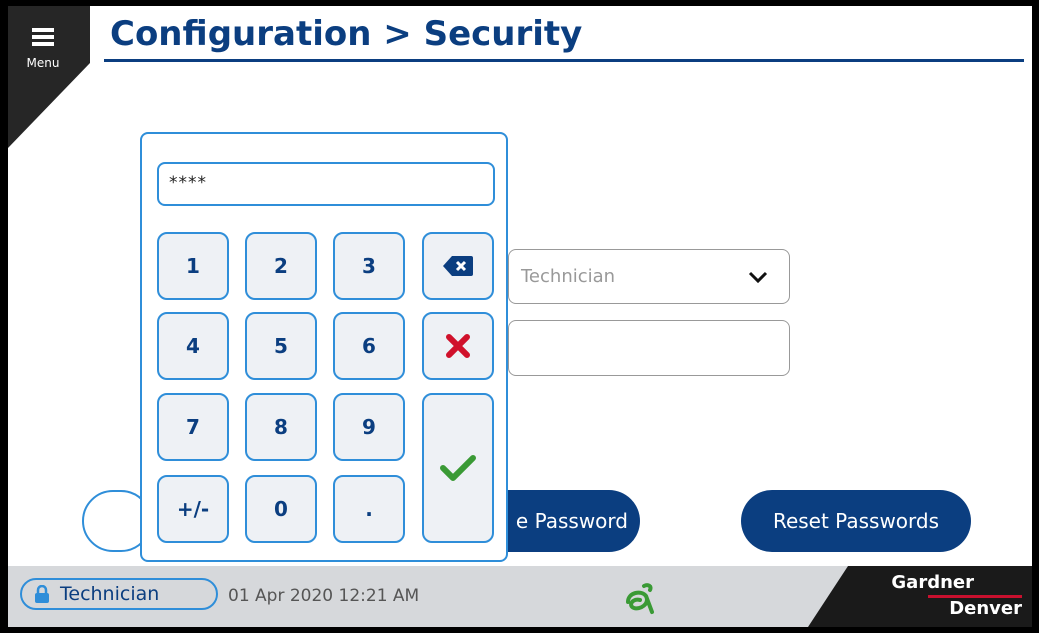 Image resolution: width=1039 pixels, height=633 pixels. I want to click on confirm-icon, so click(458, 468).